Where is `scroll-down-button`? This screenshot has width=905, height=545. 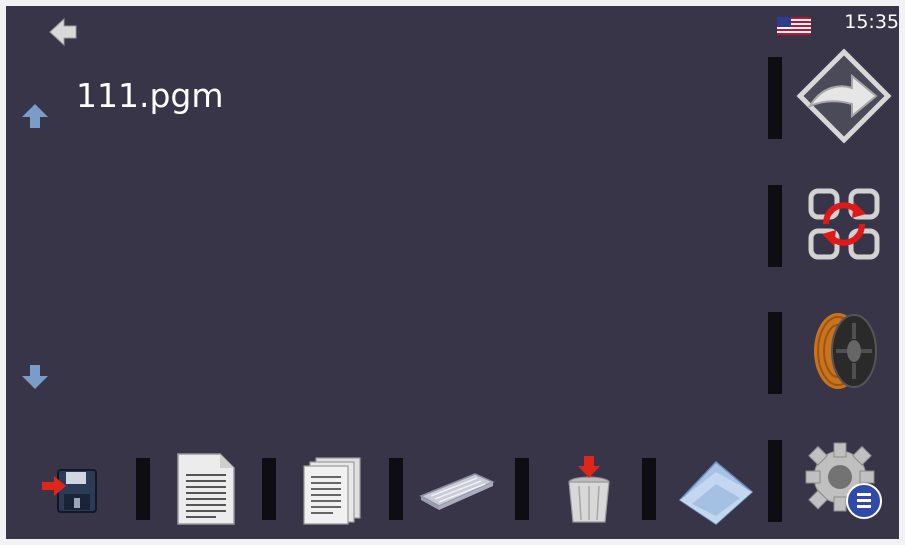
scroll-down-button is located at coordinates (35, 377).